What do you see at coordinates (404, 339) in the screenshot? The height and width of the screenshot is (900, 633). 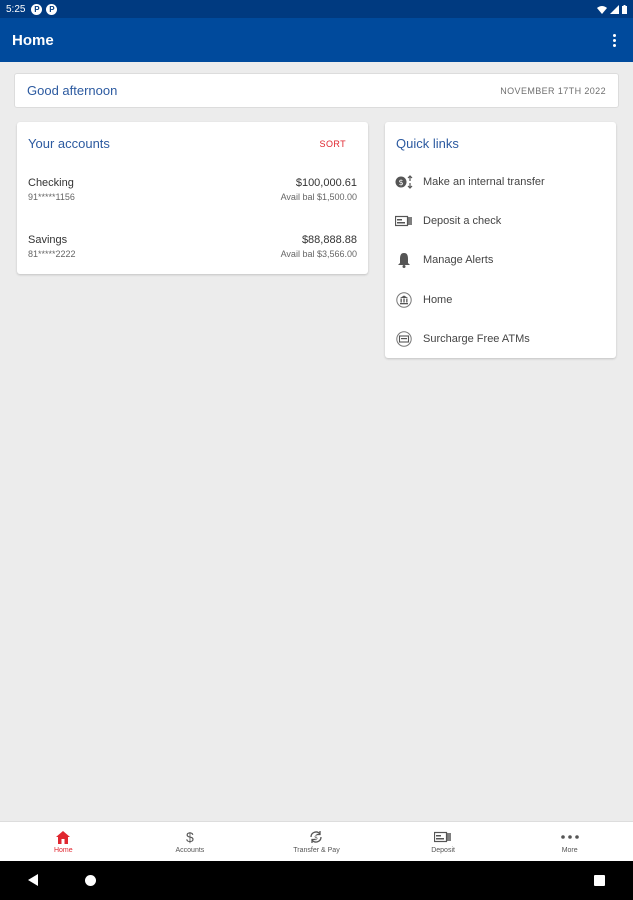 I see `atm-icon` at bounding box center [404, 339].